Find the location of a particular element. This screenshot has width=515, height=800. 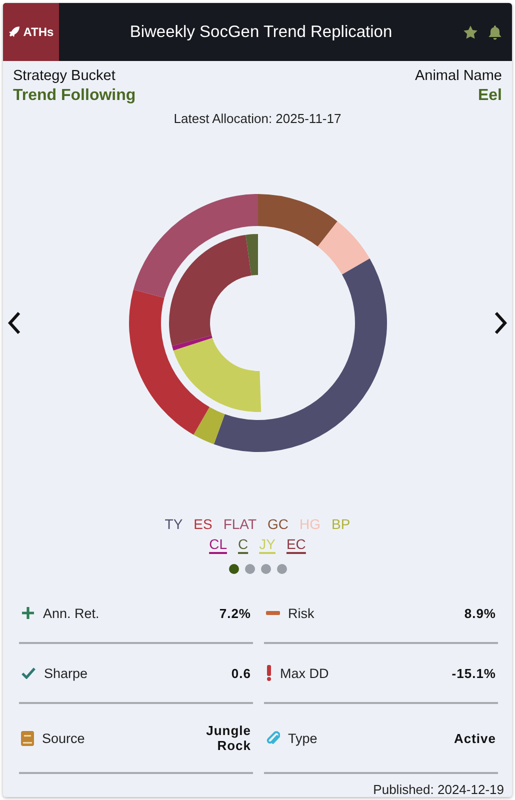

plus-icon is located at coordinates (28, 613).